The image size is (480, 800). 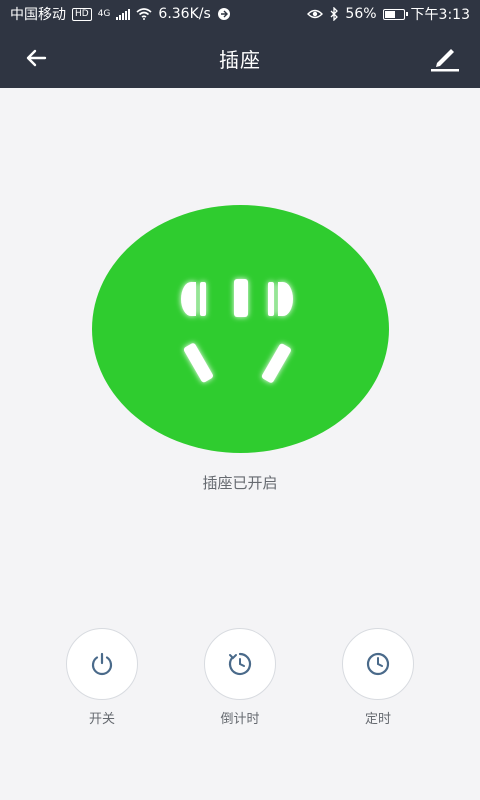 I want to click on battery-level-fill, so click(x=389, y=14).